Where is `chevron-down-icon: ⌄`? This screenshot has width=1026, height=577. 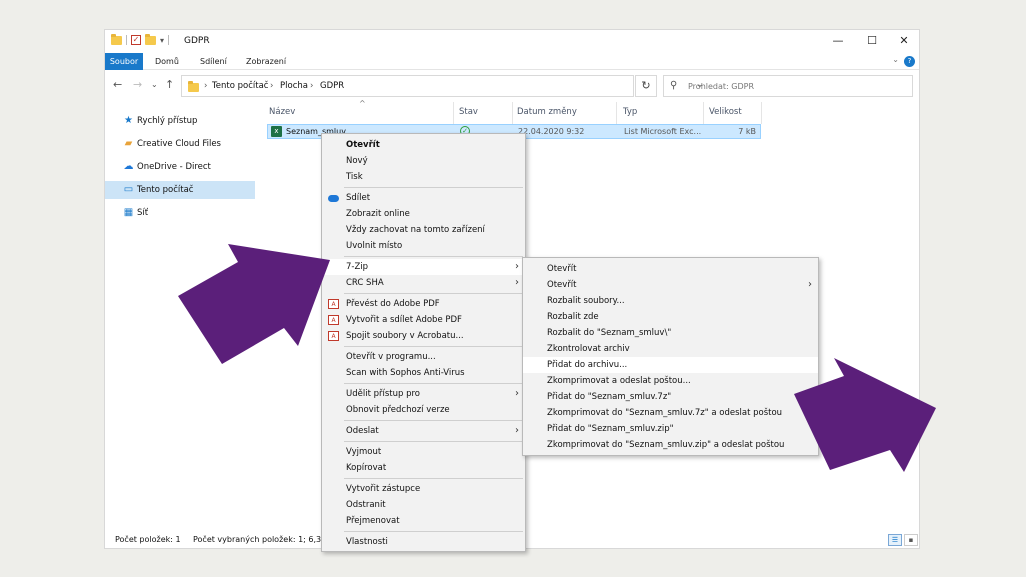
chevron-down-icon: ⌄ is located at coordinates (895, 59).